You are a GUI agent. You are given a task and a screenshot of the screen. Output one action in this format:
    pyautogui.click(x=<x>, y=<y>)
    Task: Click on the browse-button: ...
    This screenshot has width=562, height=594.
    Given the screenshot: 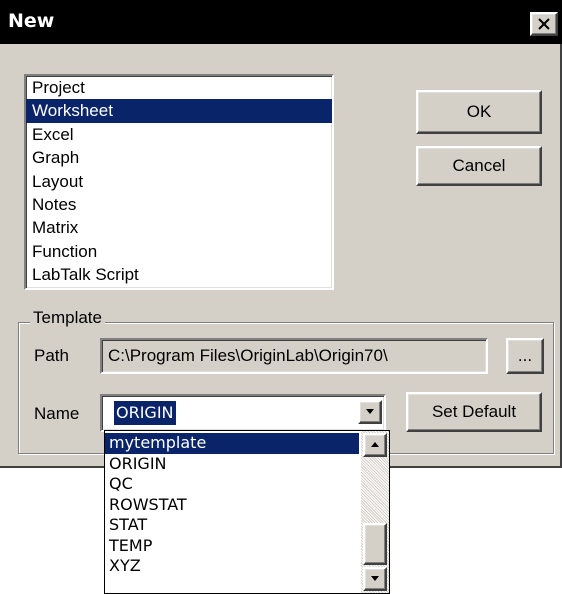 What is the action you would take?
    pyautogui.click(x=525, y=356)
    